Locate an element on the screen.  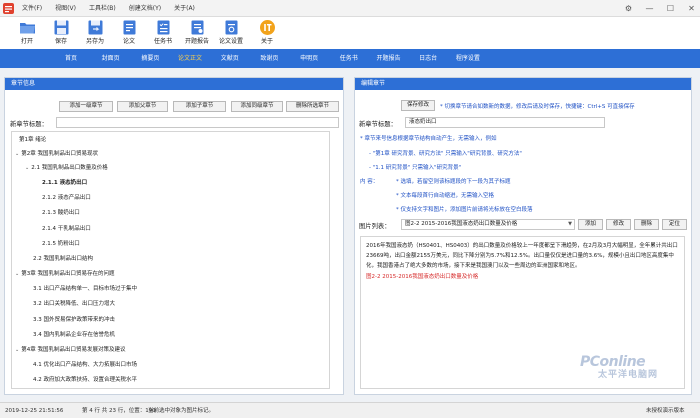
settings-document-icon is located at coordinates (231, 27).